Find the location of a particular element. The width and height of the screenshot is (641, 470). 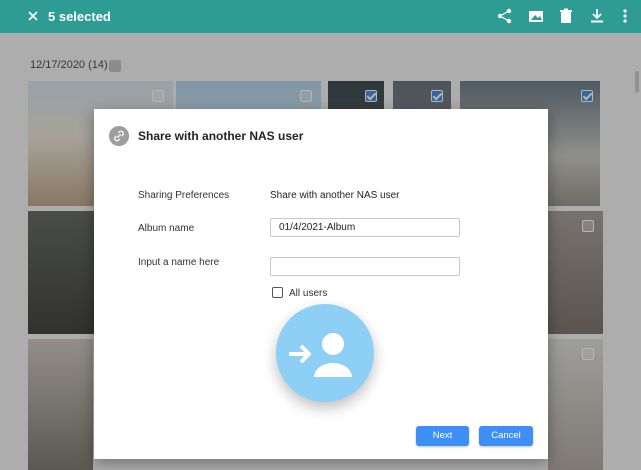

selection-count: 5 selected is located at coordinates (79, 16).